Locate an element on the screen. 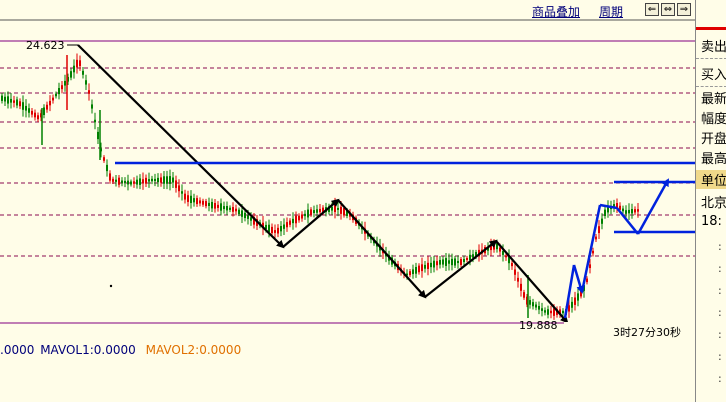  open-label: 开盘 is located at coordinates (713, 139).